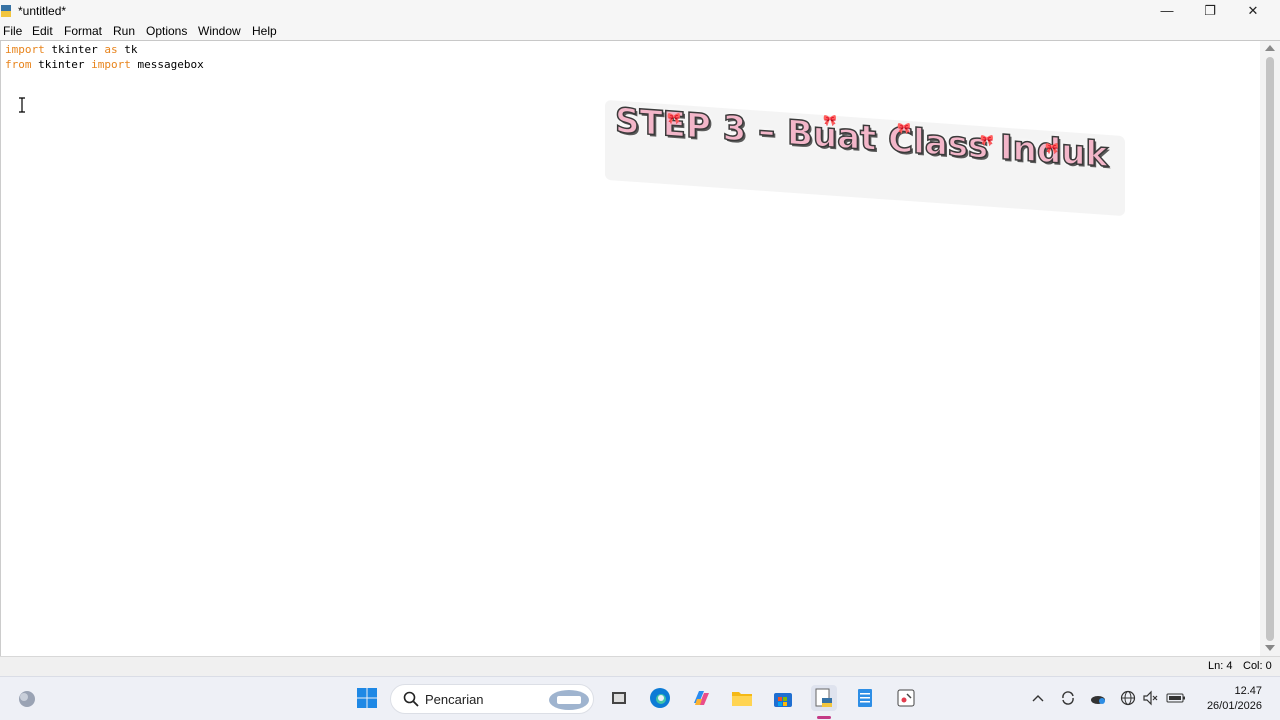 Image resolution: width=1280 pixels, height=720 pixels. I want to click on code-line-1: import tkinter as tk, so click(71, 49).